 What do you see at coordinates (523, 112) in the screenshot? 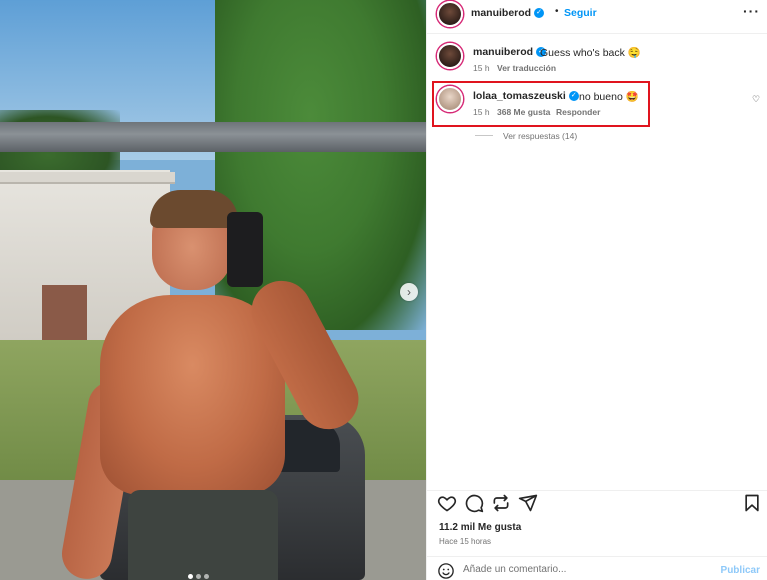
I see `comment-likes: 368 Me gusta` at bounding box center [523, 112].